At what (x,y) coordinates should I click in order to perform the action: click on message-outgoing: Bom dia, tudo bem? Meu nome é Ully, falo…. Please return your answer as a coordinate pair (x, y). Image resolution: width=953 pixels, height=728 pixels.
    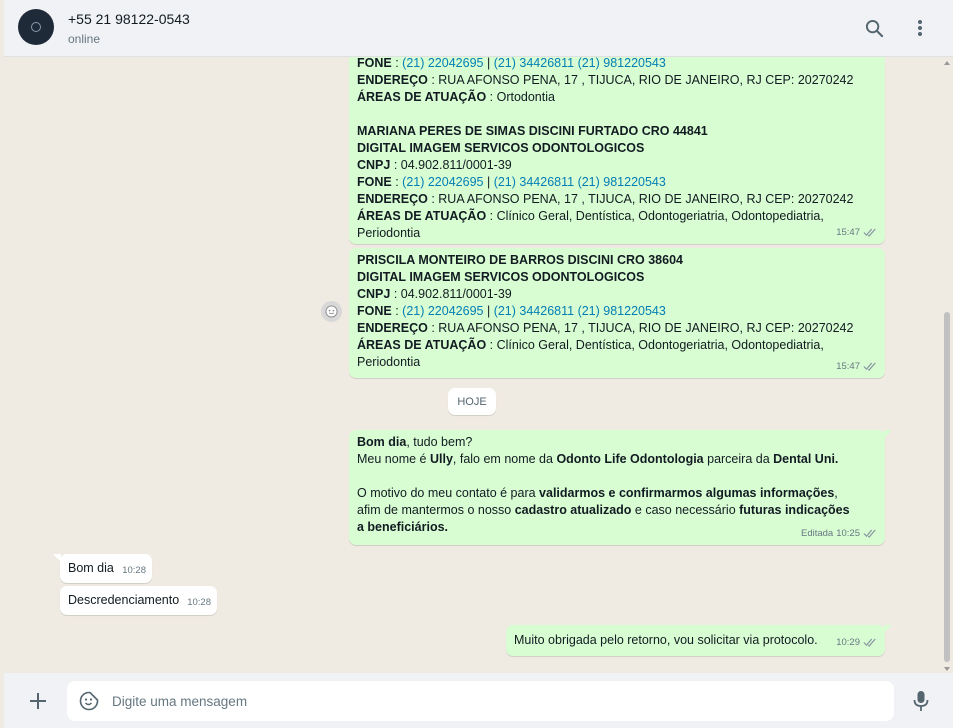
    Looking at the image, I should click on (620, 487).